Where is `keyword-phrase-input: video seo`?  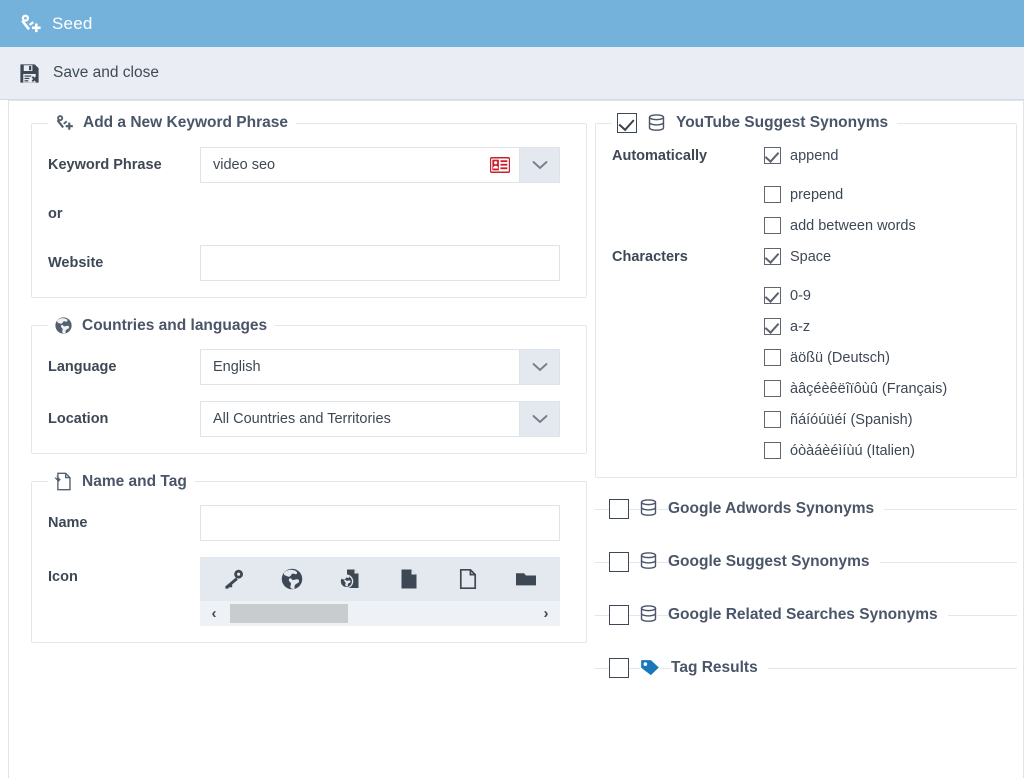
keyword-phrase-input: video seo is located at coordinates (345, 165).